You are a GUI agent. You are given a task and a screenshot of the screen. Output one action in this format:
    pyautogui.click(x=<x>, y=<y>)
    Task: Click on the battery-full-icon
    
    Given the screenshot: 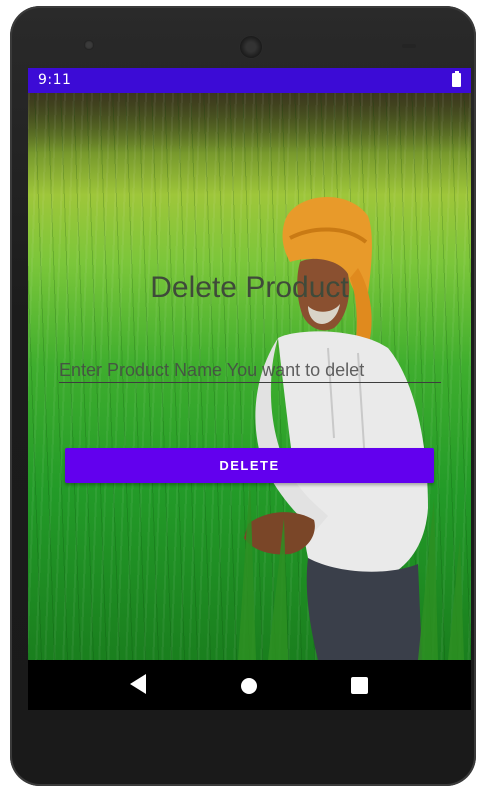 What is the action you would take?
    pyautogui.click(x=456, y=79)
    